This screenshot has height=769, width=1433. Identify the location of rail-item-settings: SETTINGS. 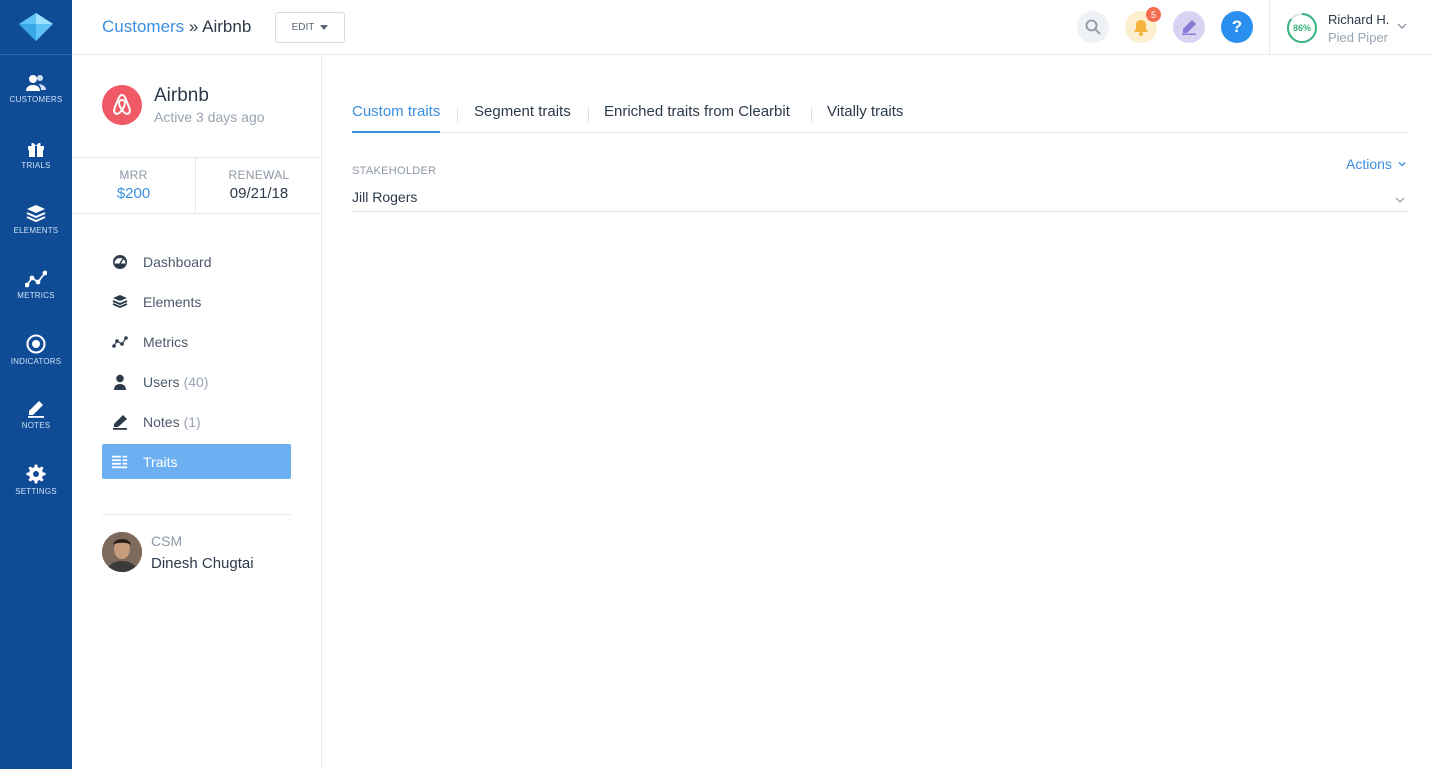
(36, 480).